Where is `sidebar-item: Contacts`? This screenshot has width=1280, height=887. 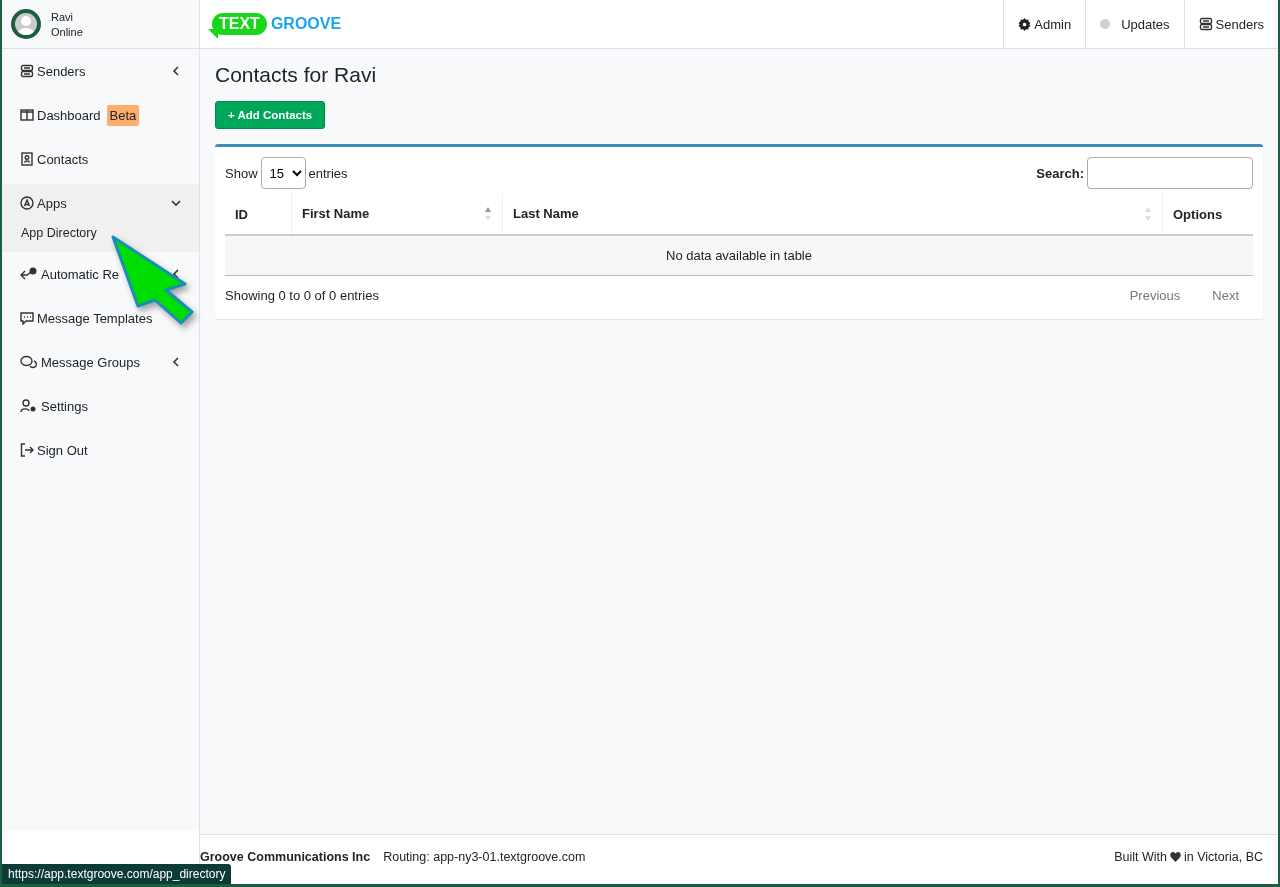
sidebar-item: Contacts is located at coordinates (100, 159).